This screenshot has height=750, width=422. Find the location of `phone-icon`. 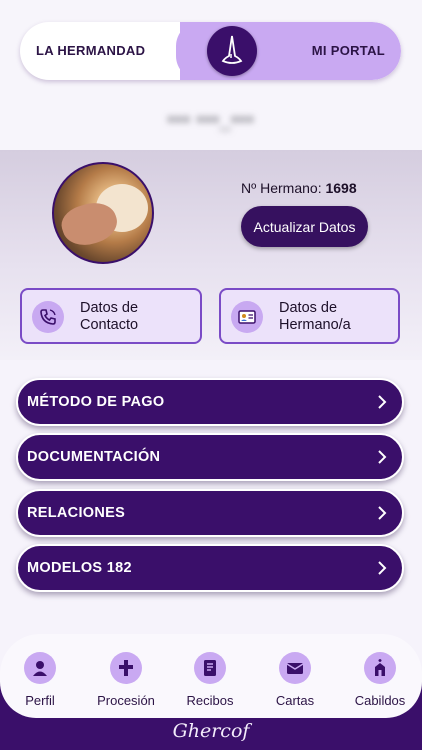

phone-icon is located at coordinates (48, 317).